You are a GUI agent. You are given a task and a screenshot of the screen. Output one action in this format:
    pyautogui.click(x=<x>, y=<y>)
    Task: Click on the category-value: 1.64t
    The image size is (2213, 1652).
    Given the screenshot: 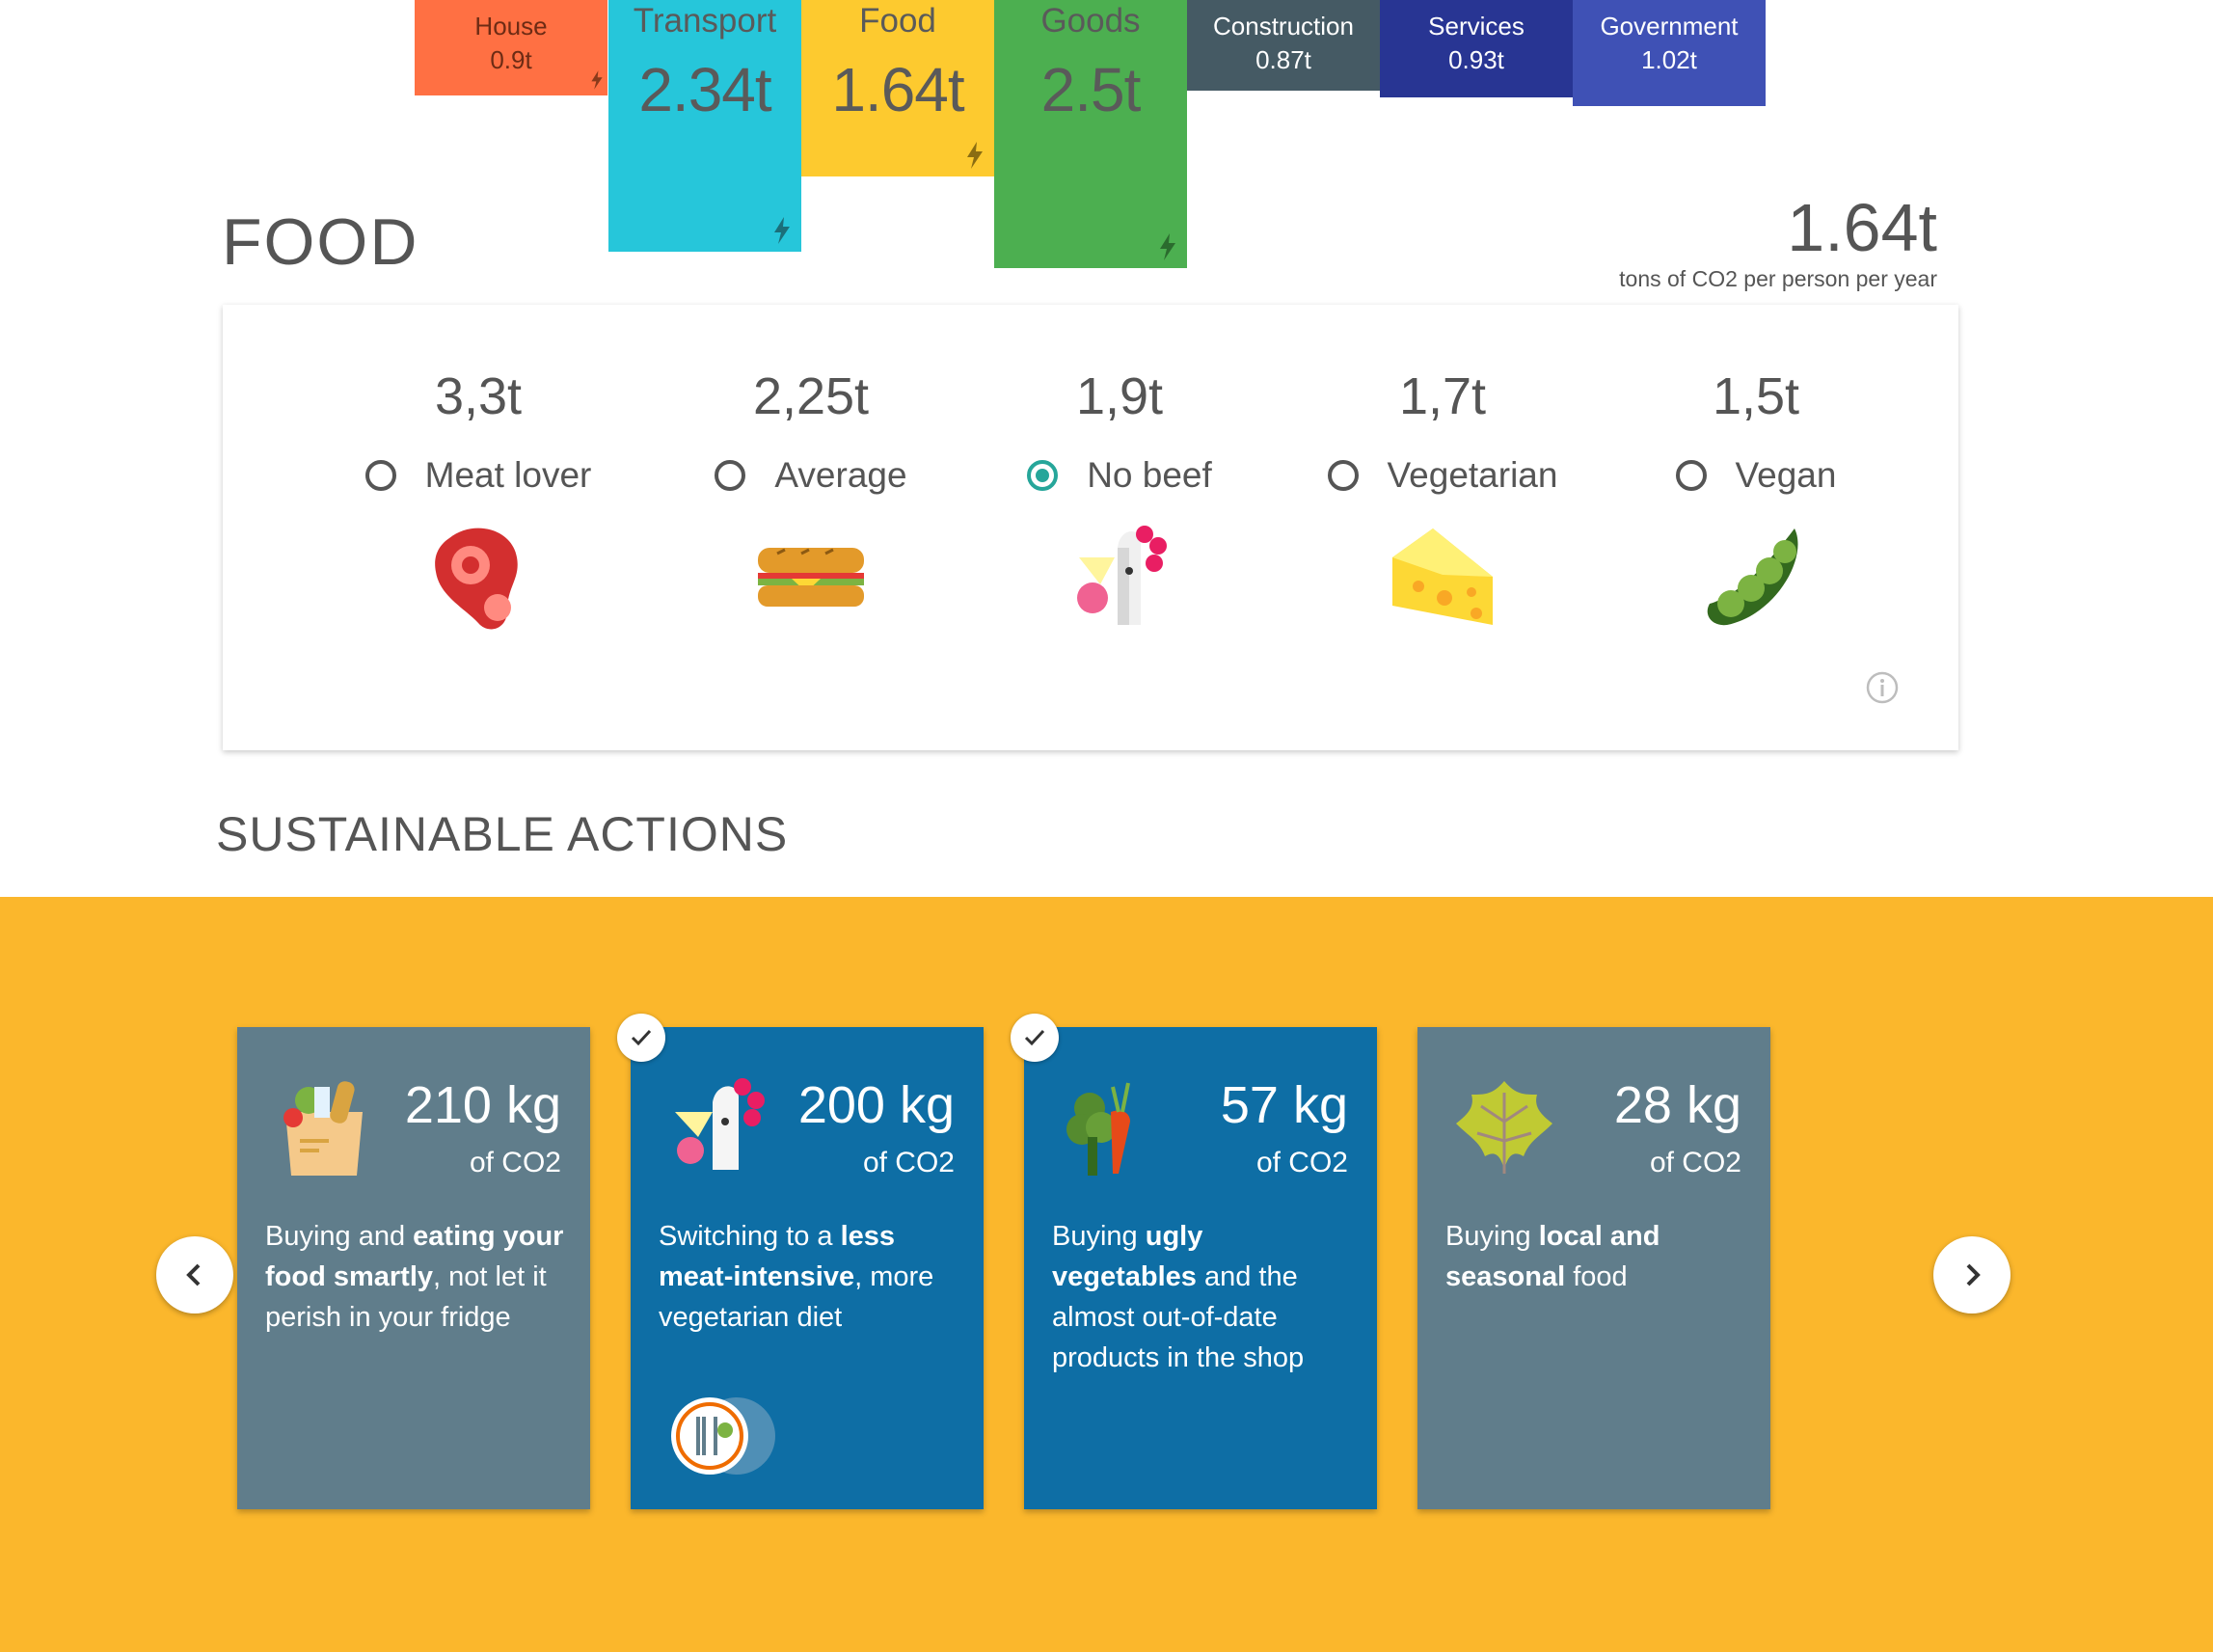 What is the action you would take?
    pyautogui.click(x=898, y=89)
    